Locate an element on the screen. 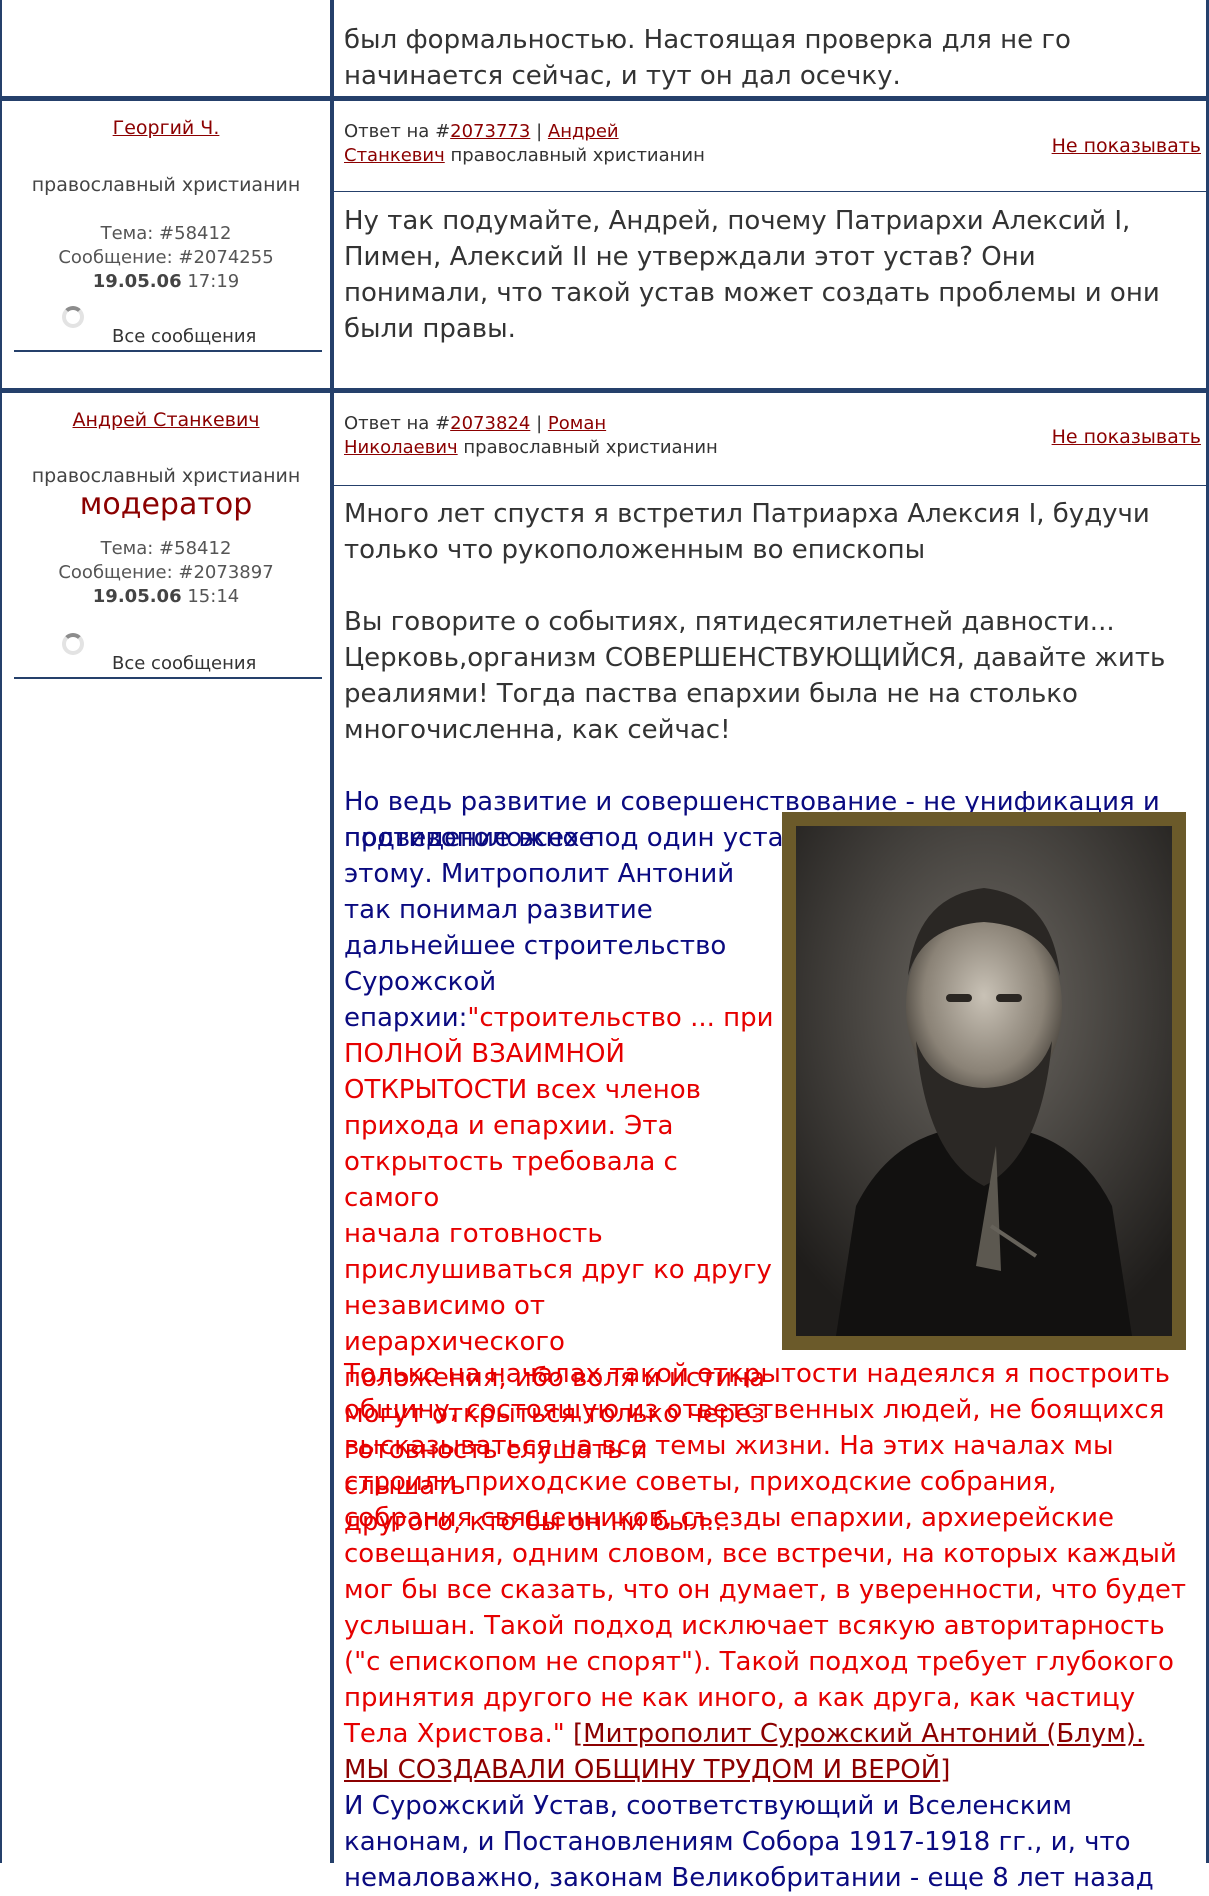 This screenshot has width=1209, height=1896. post-text-line: Сурожской is located at coordinates (420, 982).